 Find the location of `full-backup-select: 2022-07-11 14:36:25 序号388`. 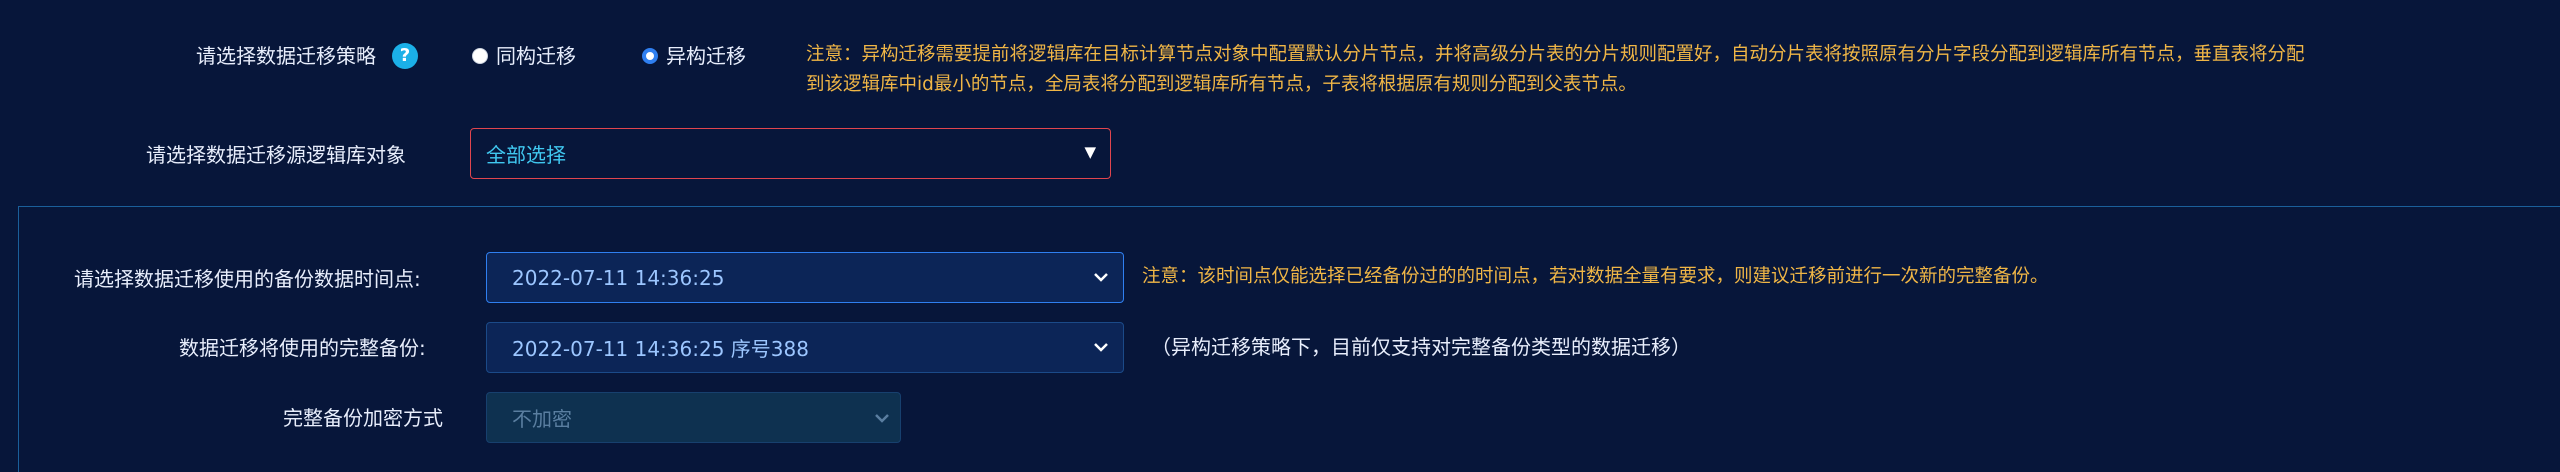

full-backup-select: 2022-07-11 14:36:25 序号388 is located at coordinates (805, 347).